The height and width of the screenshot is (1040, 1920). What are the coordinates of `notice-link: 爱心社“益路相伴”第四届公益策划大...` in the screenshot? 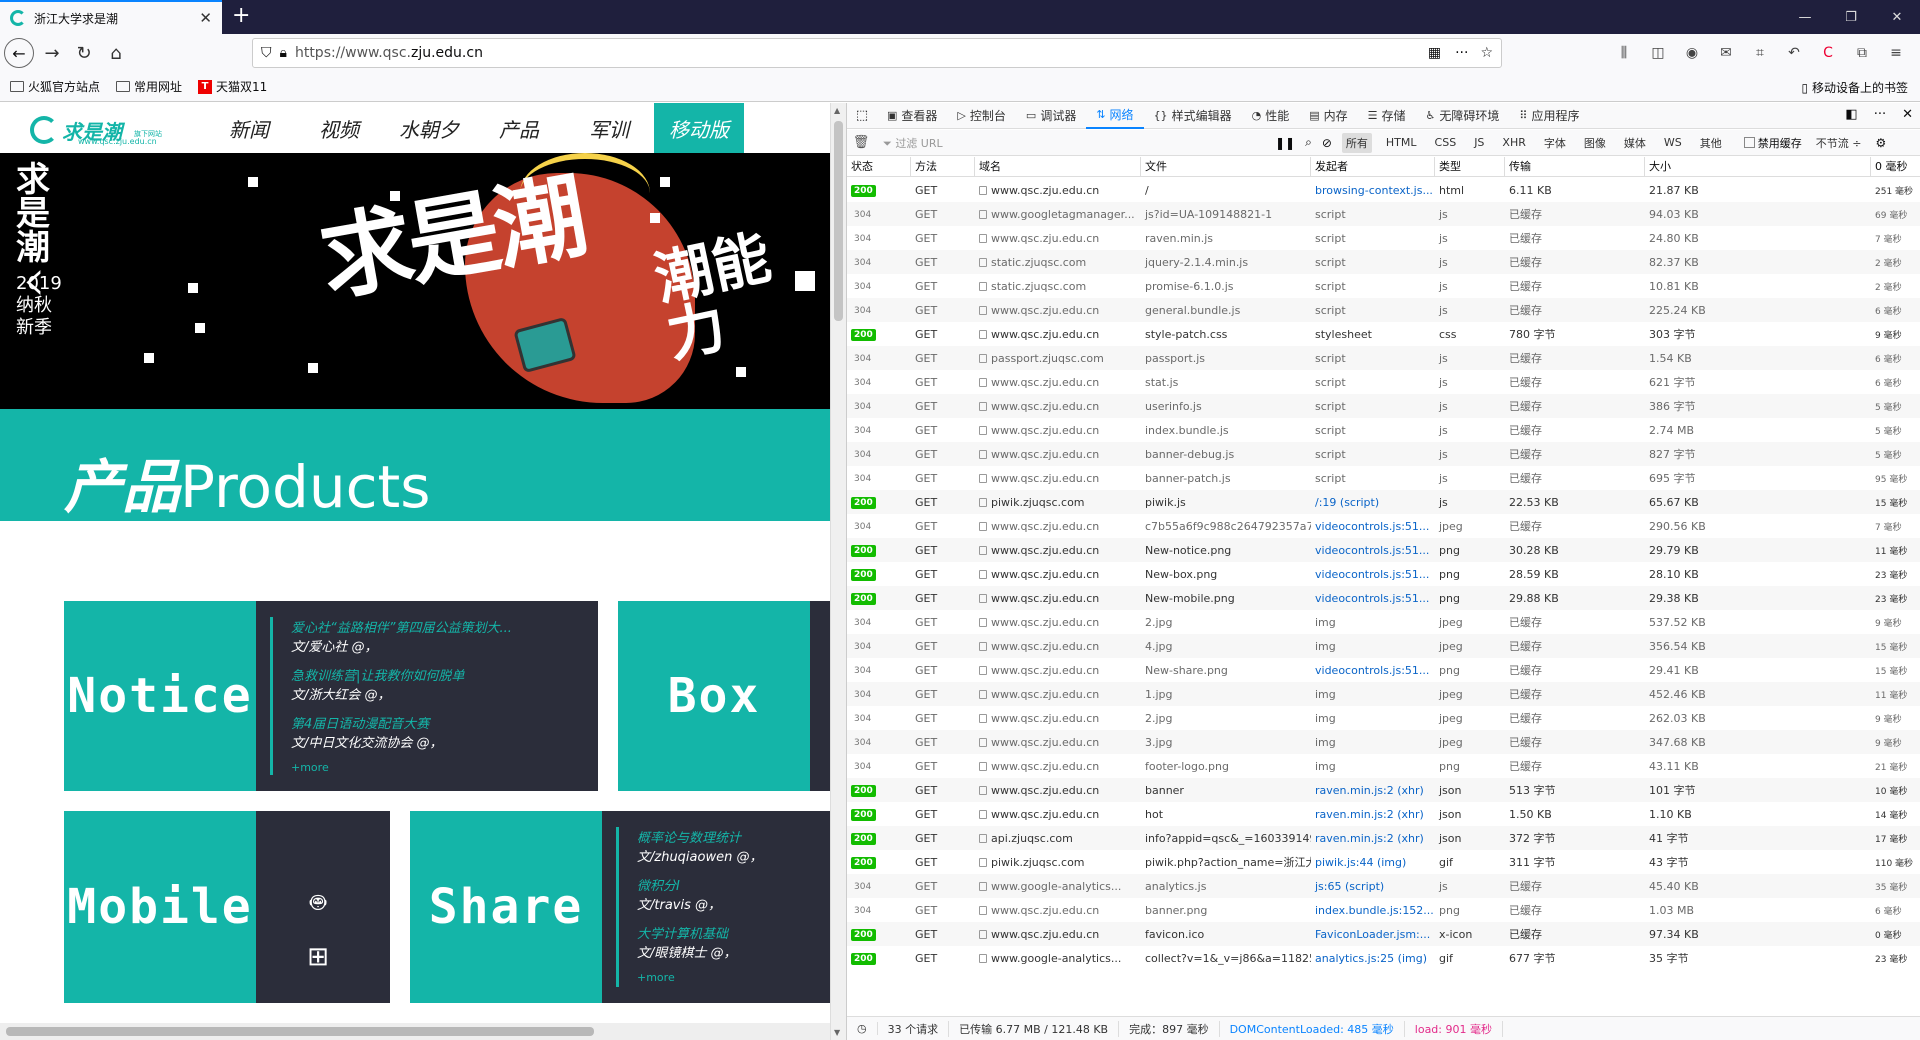 It's located at (421, 626).